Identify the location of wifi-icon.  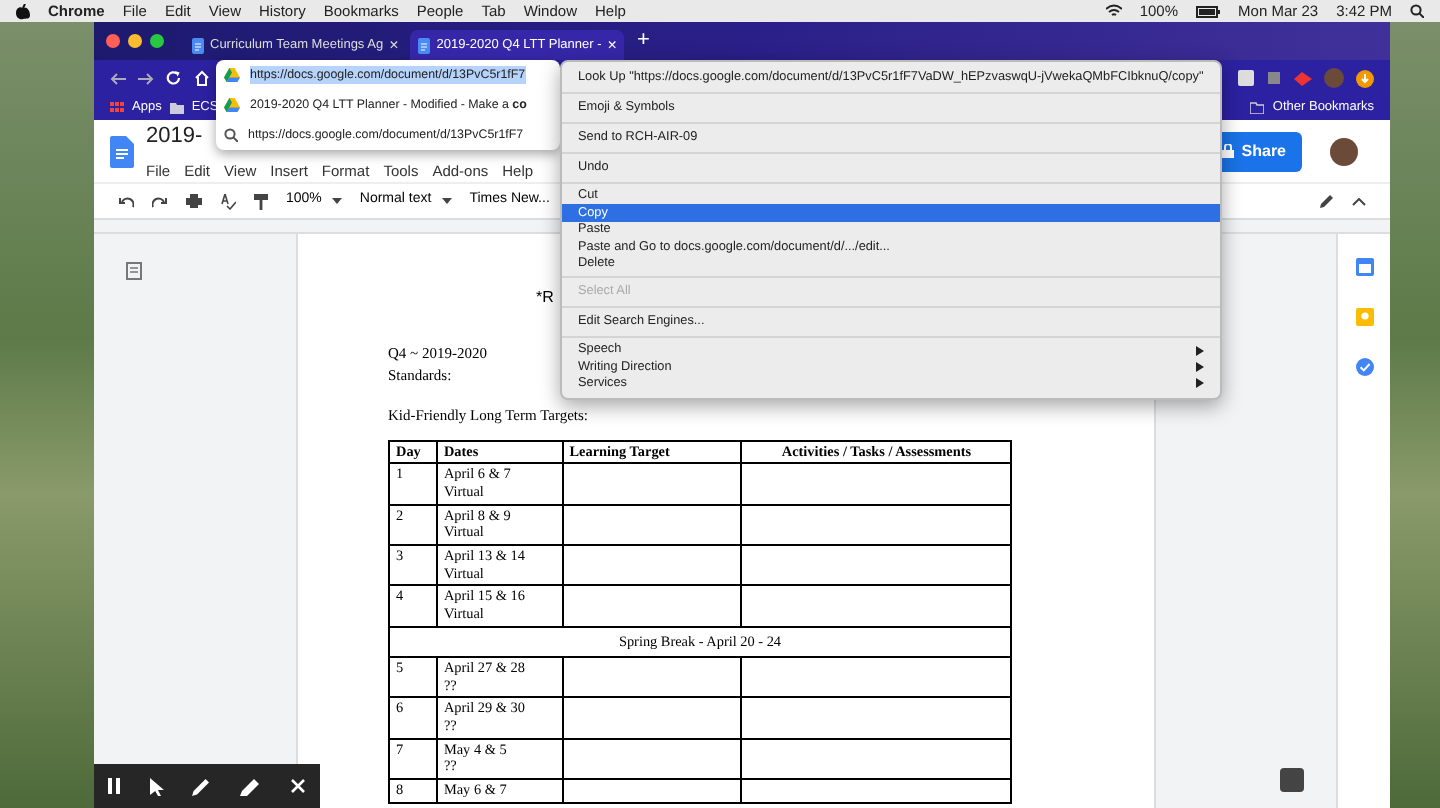
(1113, 11).